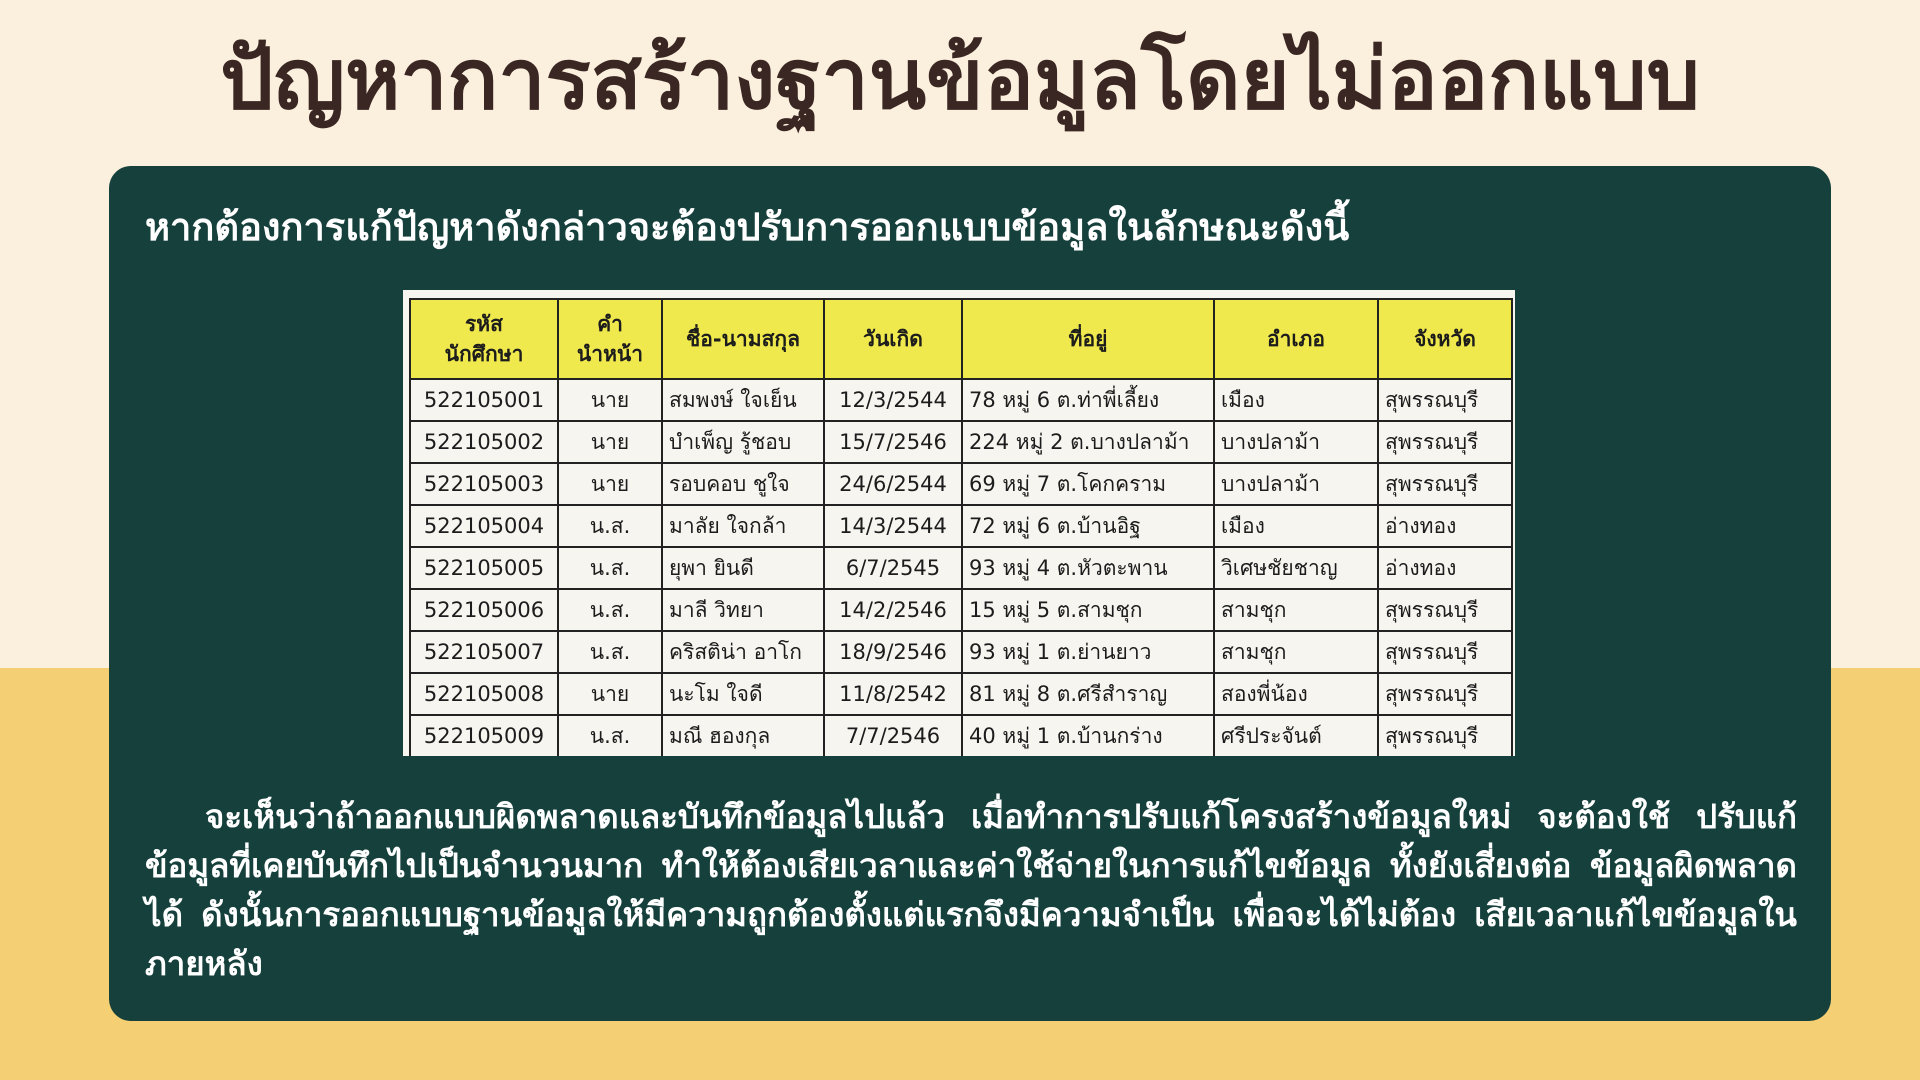 This screenshot has height=1080, width=1920. I want to click on cell-student-id: 522105001, so click(484, 400).